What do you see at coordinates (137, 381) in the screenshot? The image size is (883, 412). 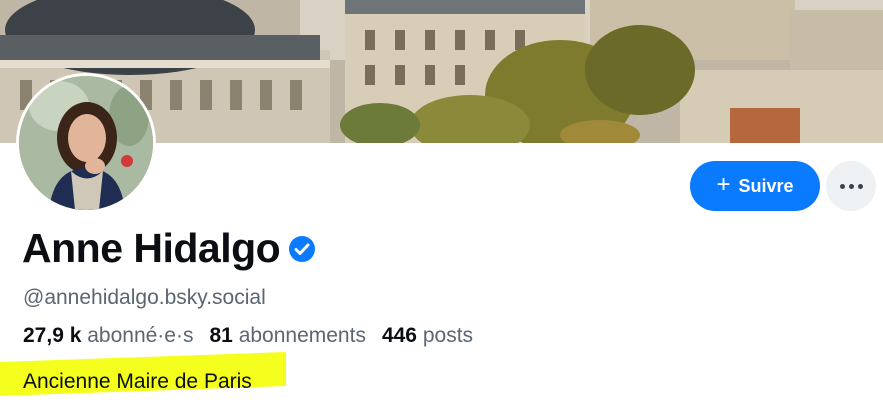 I see `profile-bio: Ancienne Maire de Paris` at bounding box center [137, 381].